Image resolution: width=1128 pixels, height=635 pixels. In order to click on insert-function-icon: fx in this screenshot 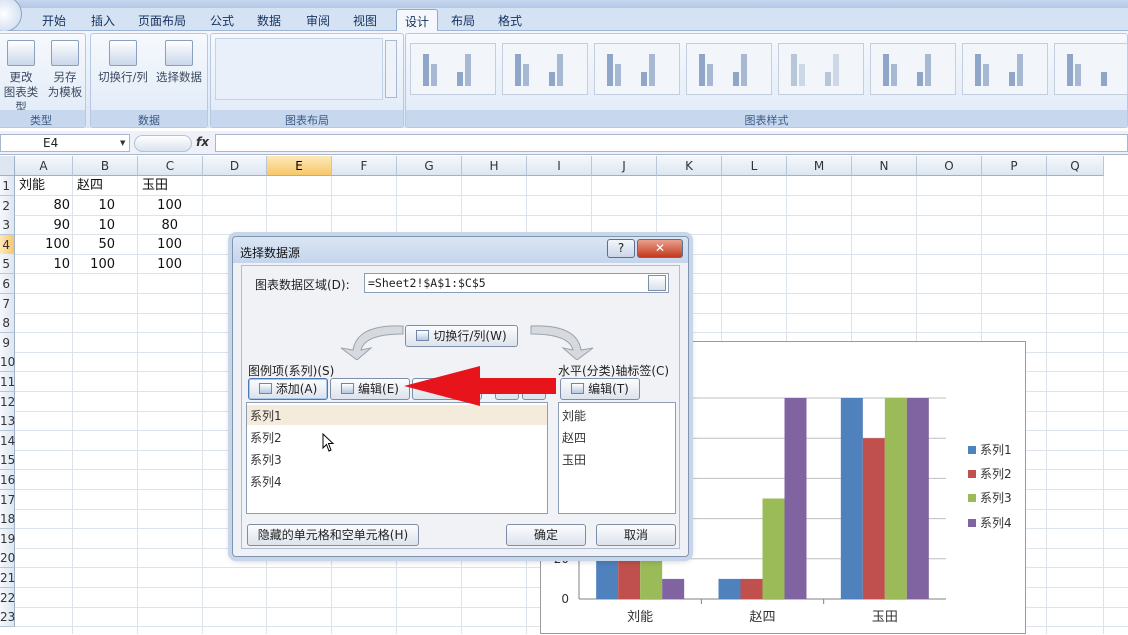, I will do `click(202, 142)`.